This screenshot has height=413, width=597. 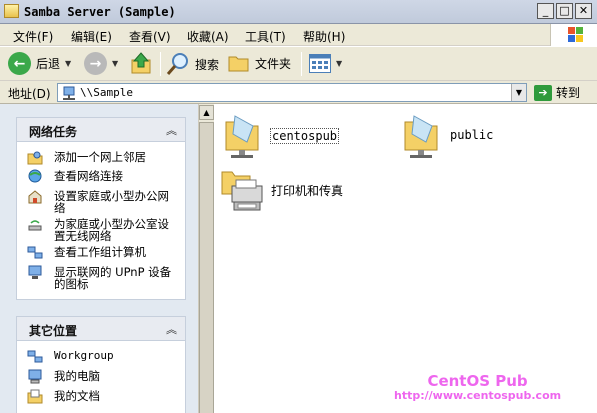 I want to click on share-item-centospub: centospub, so click(x=281, y=137).